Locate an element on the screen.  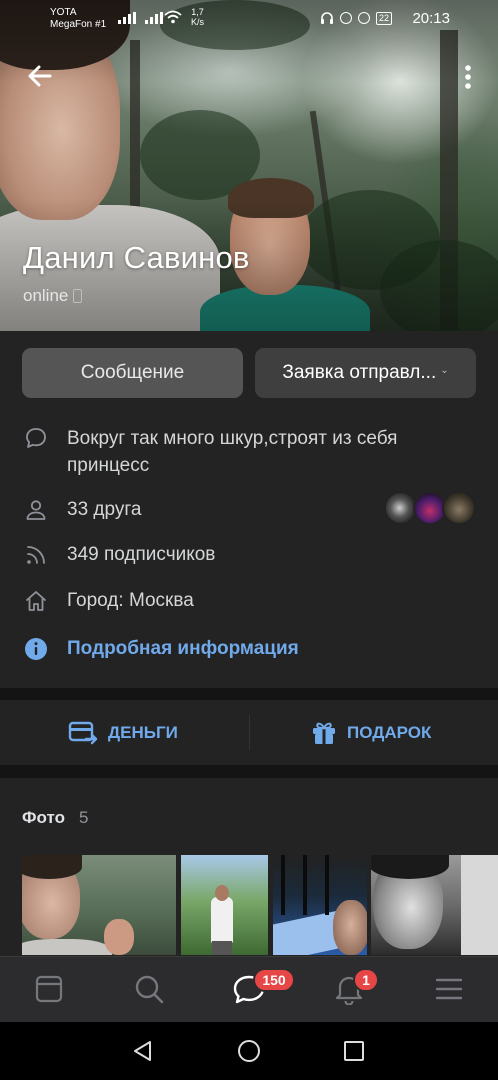
carrier-2: MegaFon #1 is located at coordinates (78, 24).